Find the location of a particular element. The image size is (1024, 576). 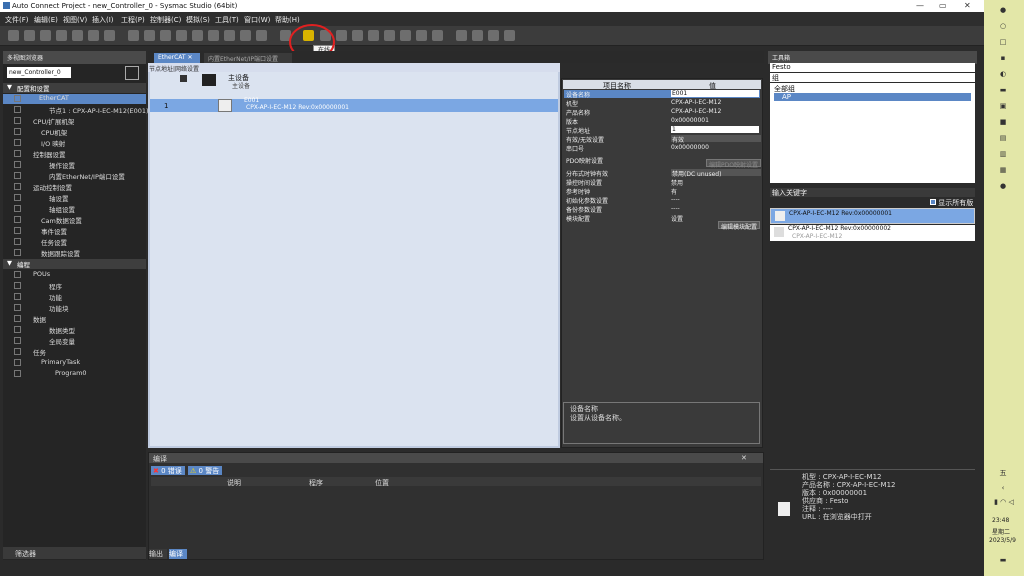

controller-select: new_Controller_0 is located at coordinates (39, 72).